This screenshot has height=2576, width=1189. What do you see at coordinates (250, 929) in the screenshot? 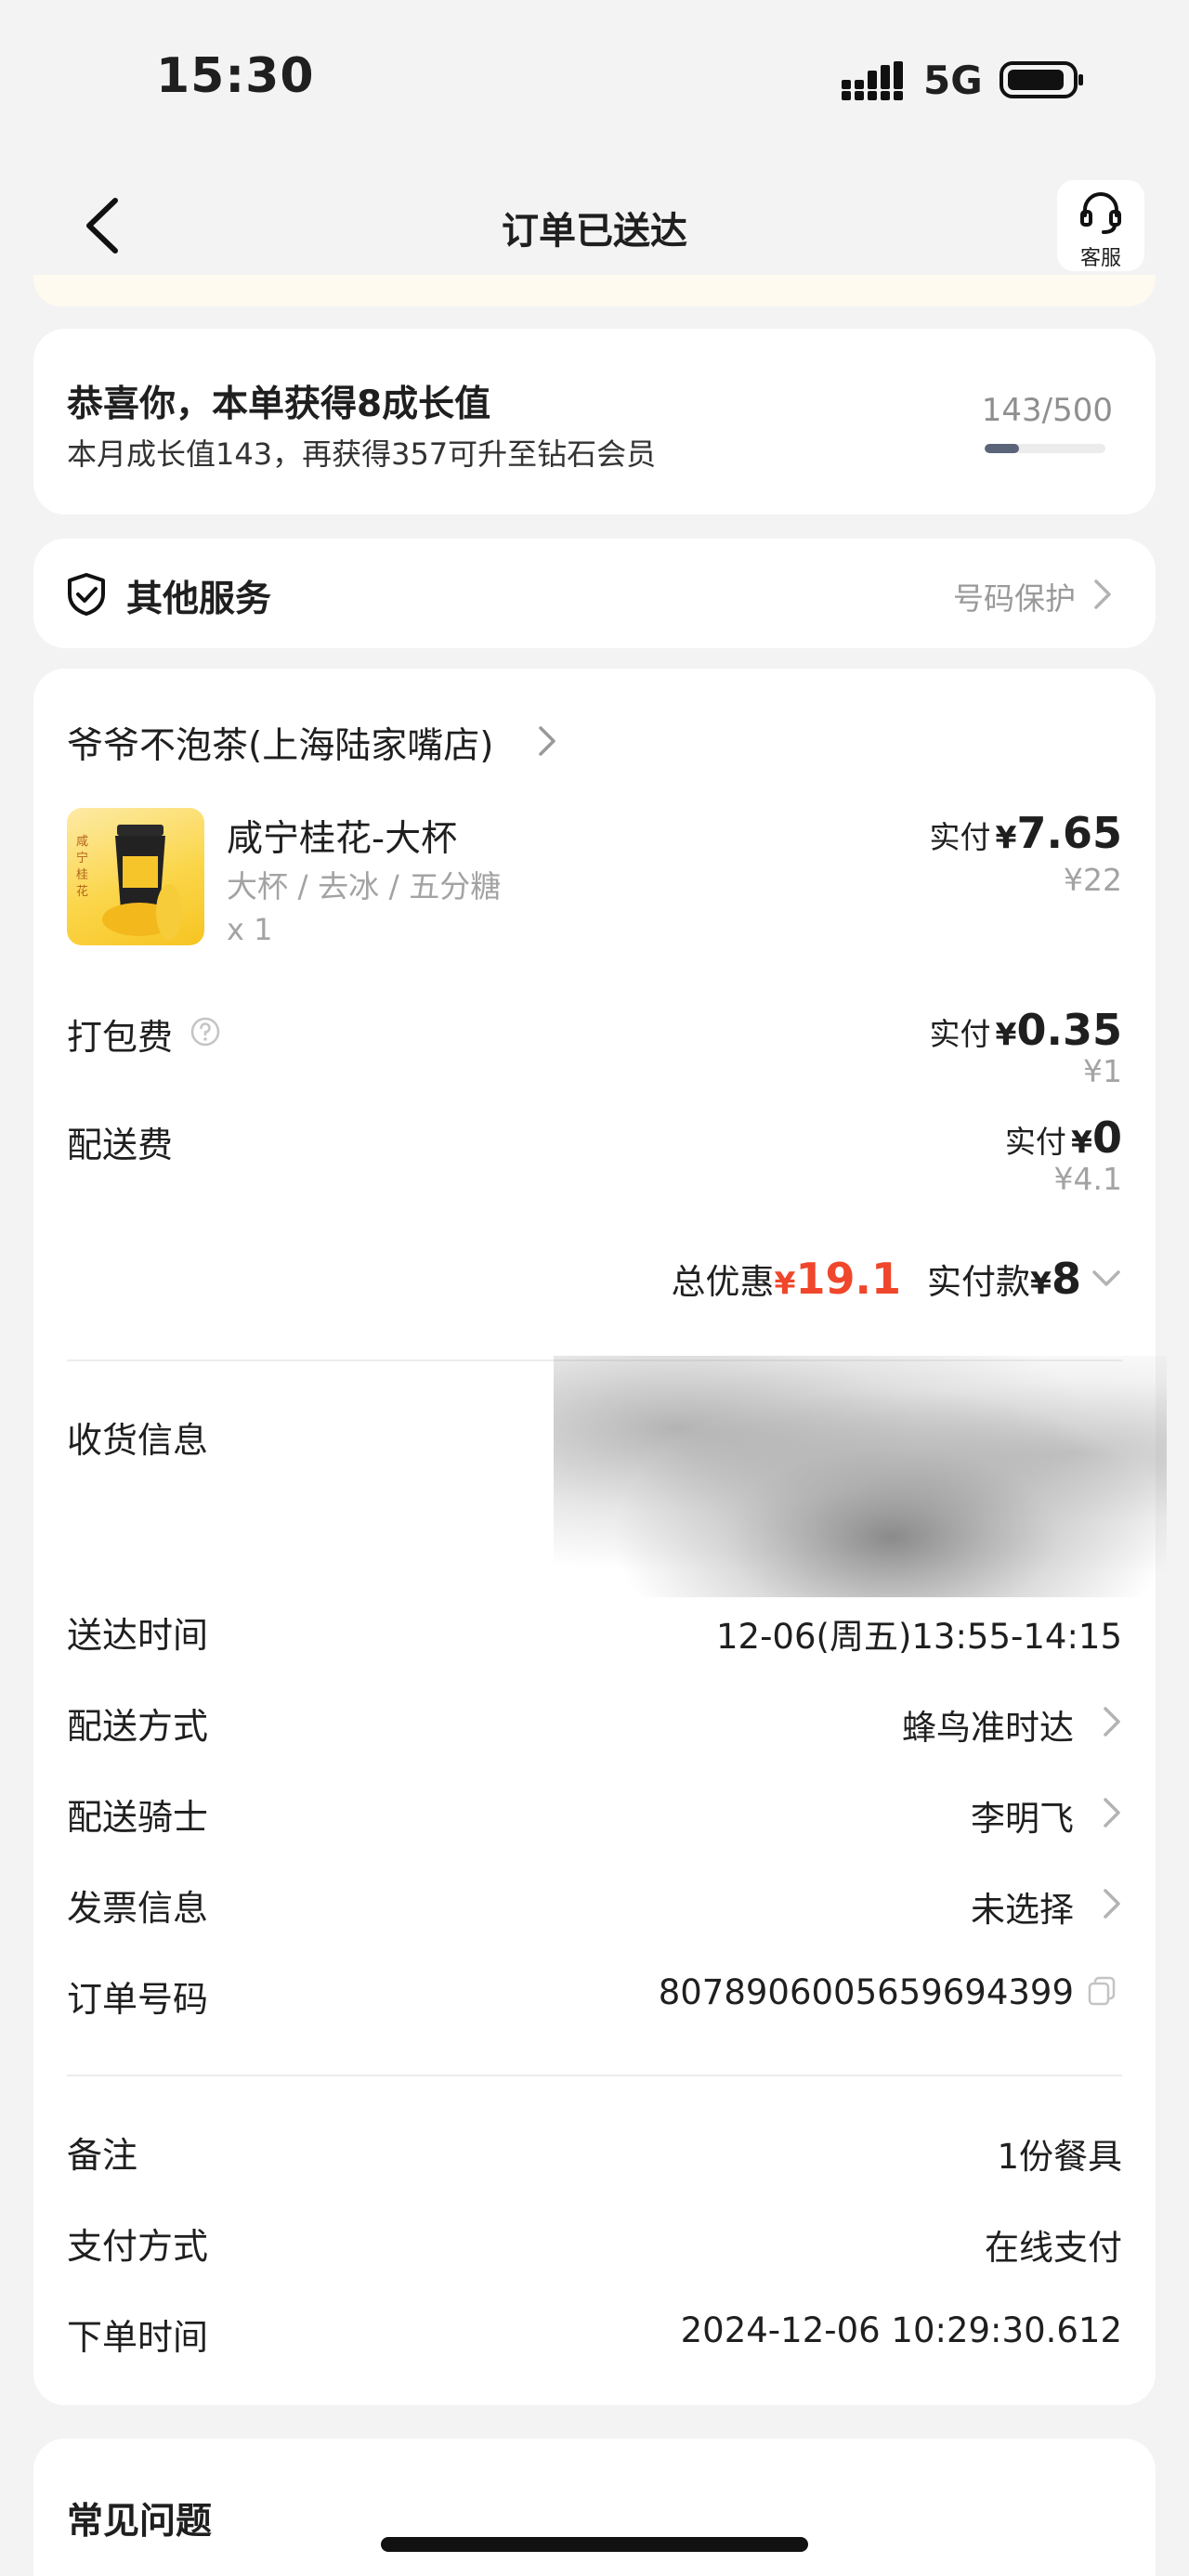
I see `item-quantity: x 1` at bounding box center [250, 929].